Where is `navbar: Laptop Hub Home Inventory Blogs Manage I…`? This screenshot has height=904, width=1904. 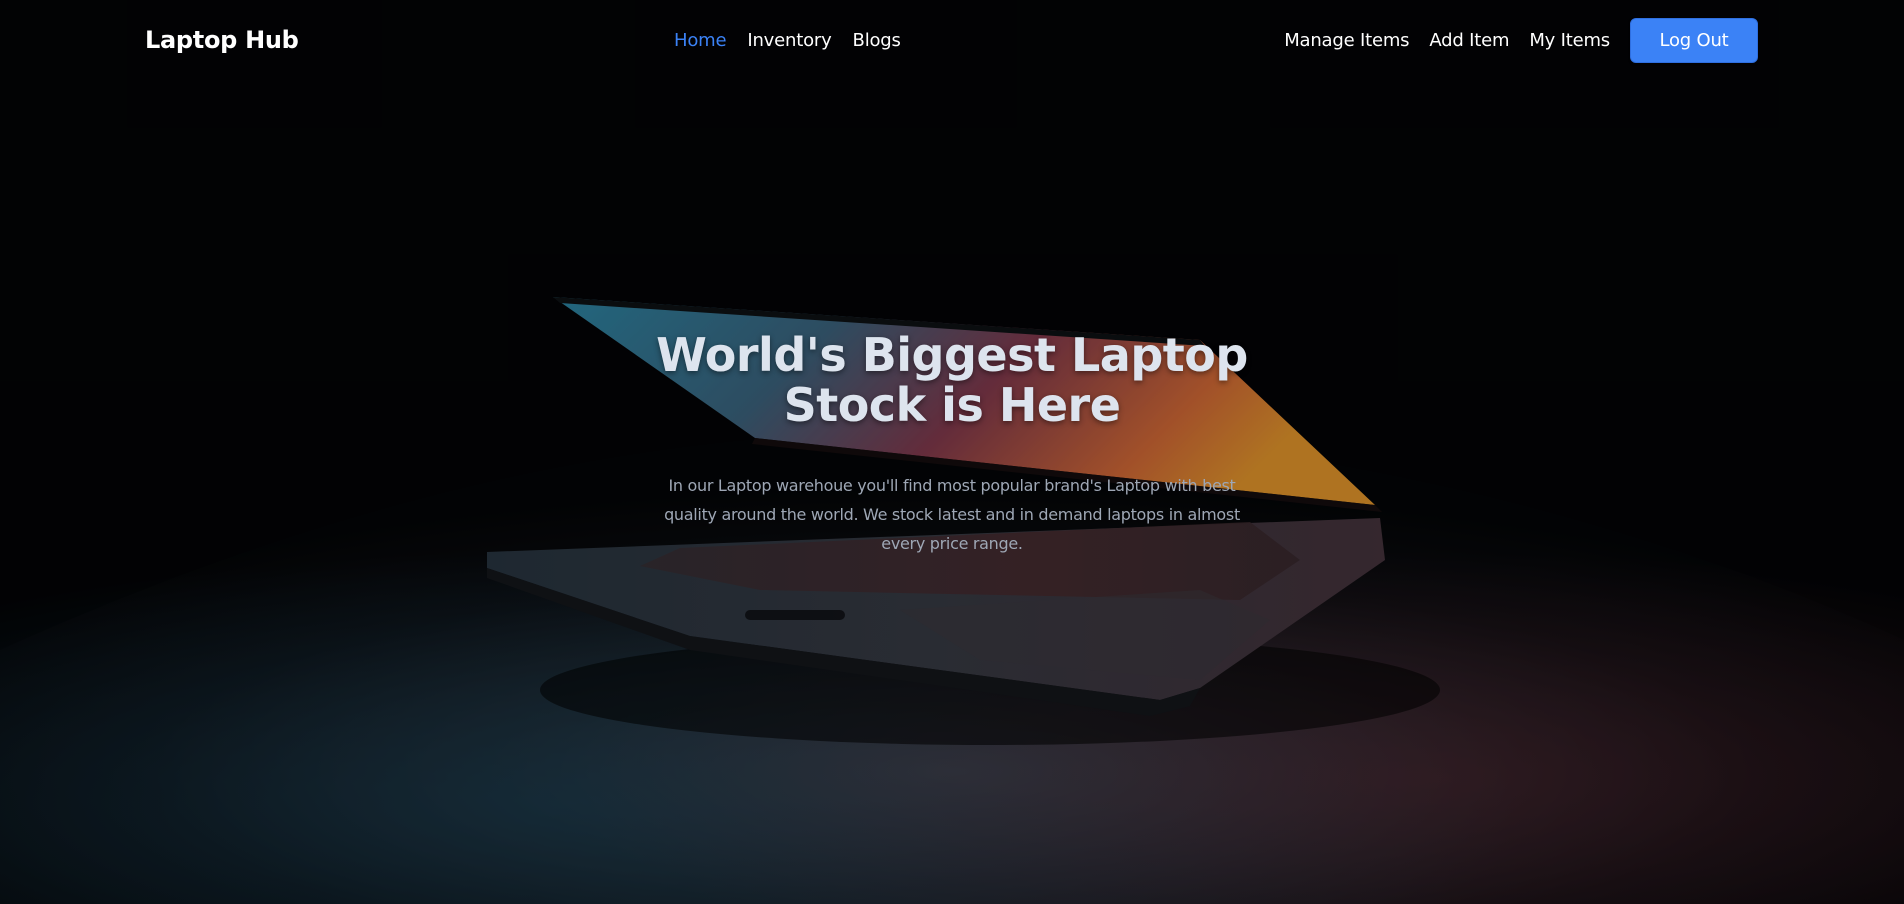
navbar: Laptop Hub Home Inventory Blogs Manage I… is located at coordinates (952, 41).